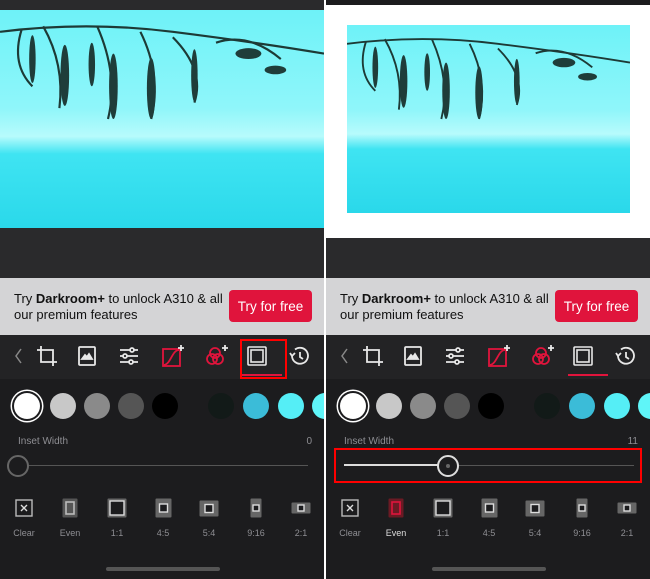  Describe the element at coordinates (632, 441) in the screenshot. I see `inset-width-value: 11` at that location.